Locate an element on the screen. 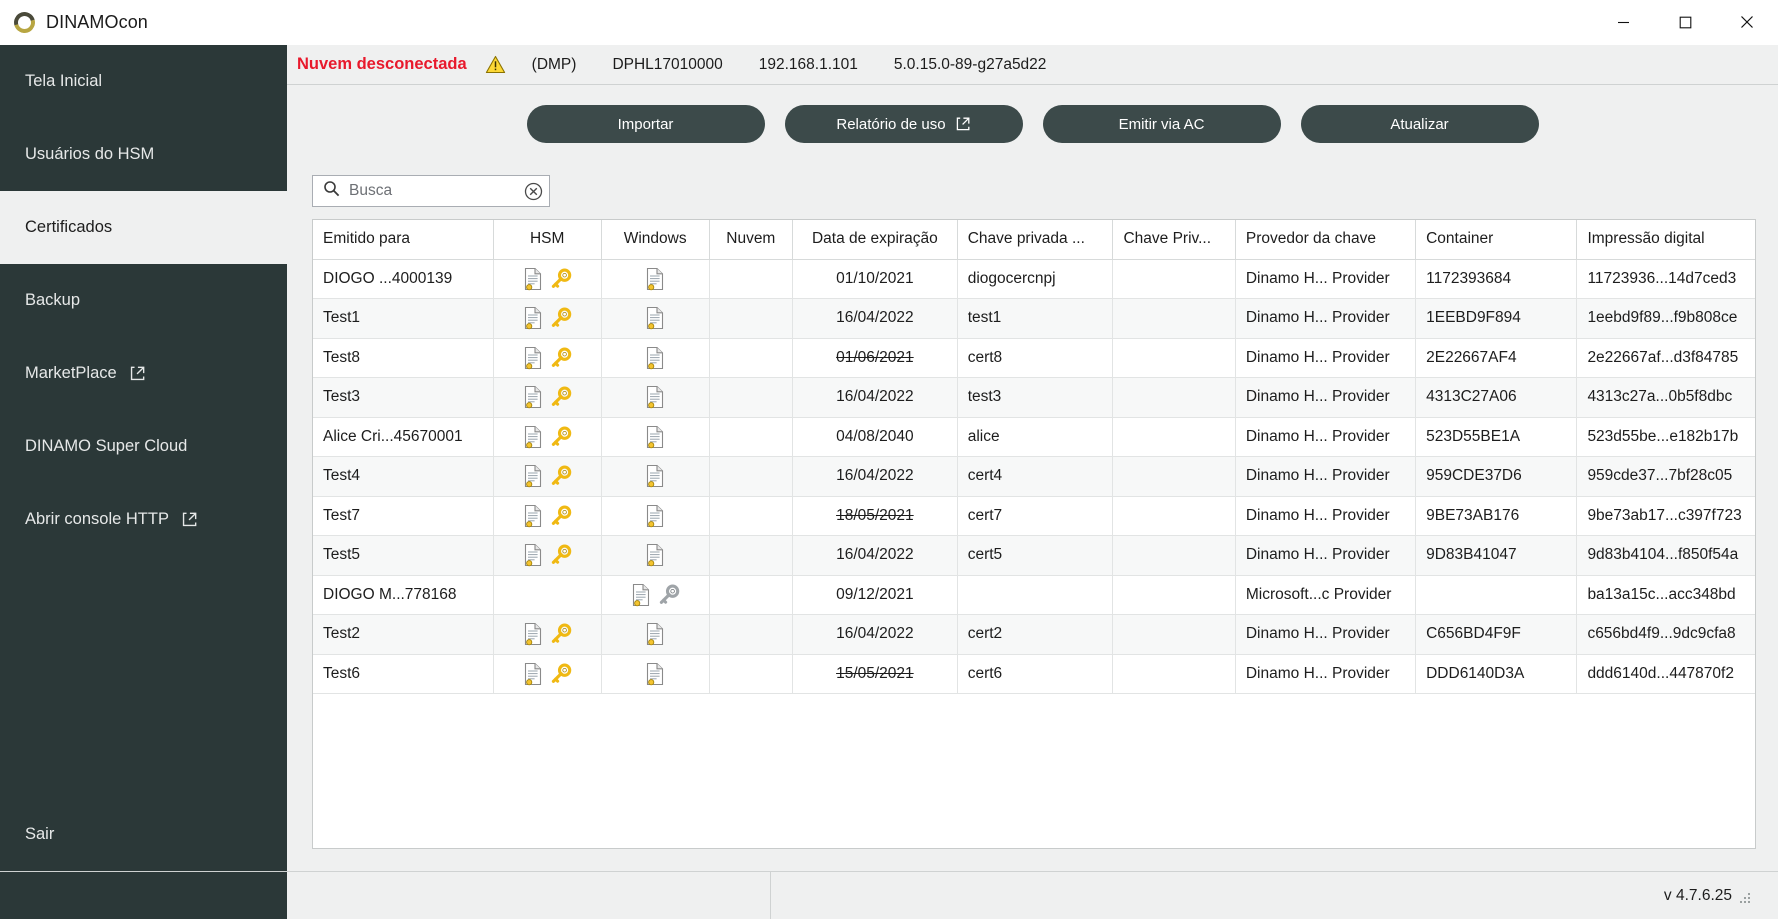 The image size is (1778, 919). cell-issued-to: Test1 is located at coordinates (403, 318).